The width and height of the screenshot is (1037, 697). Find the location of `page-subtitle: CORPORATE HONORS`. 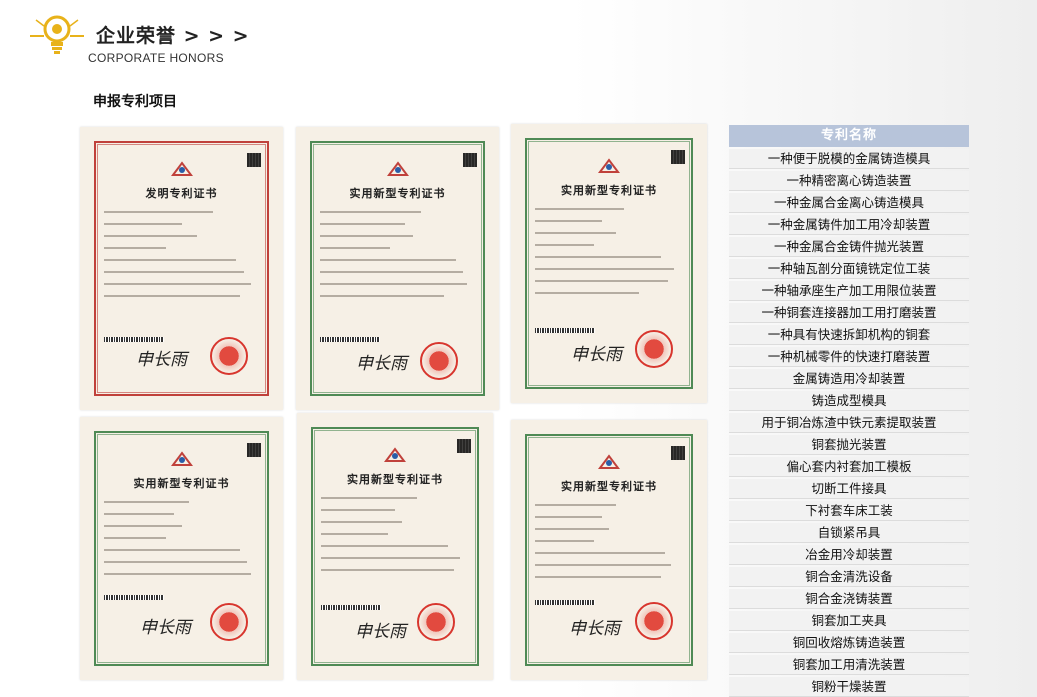

page-subtitle: CORPORATE HONORS is located at coordinates (156, 58).